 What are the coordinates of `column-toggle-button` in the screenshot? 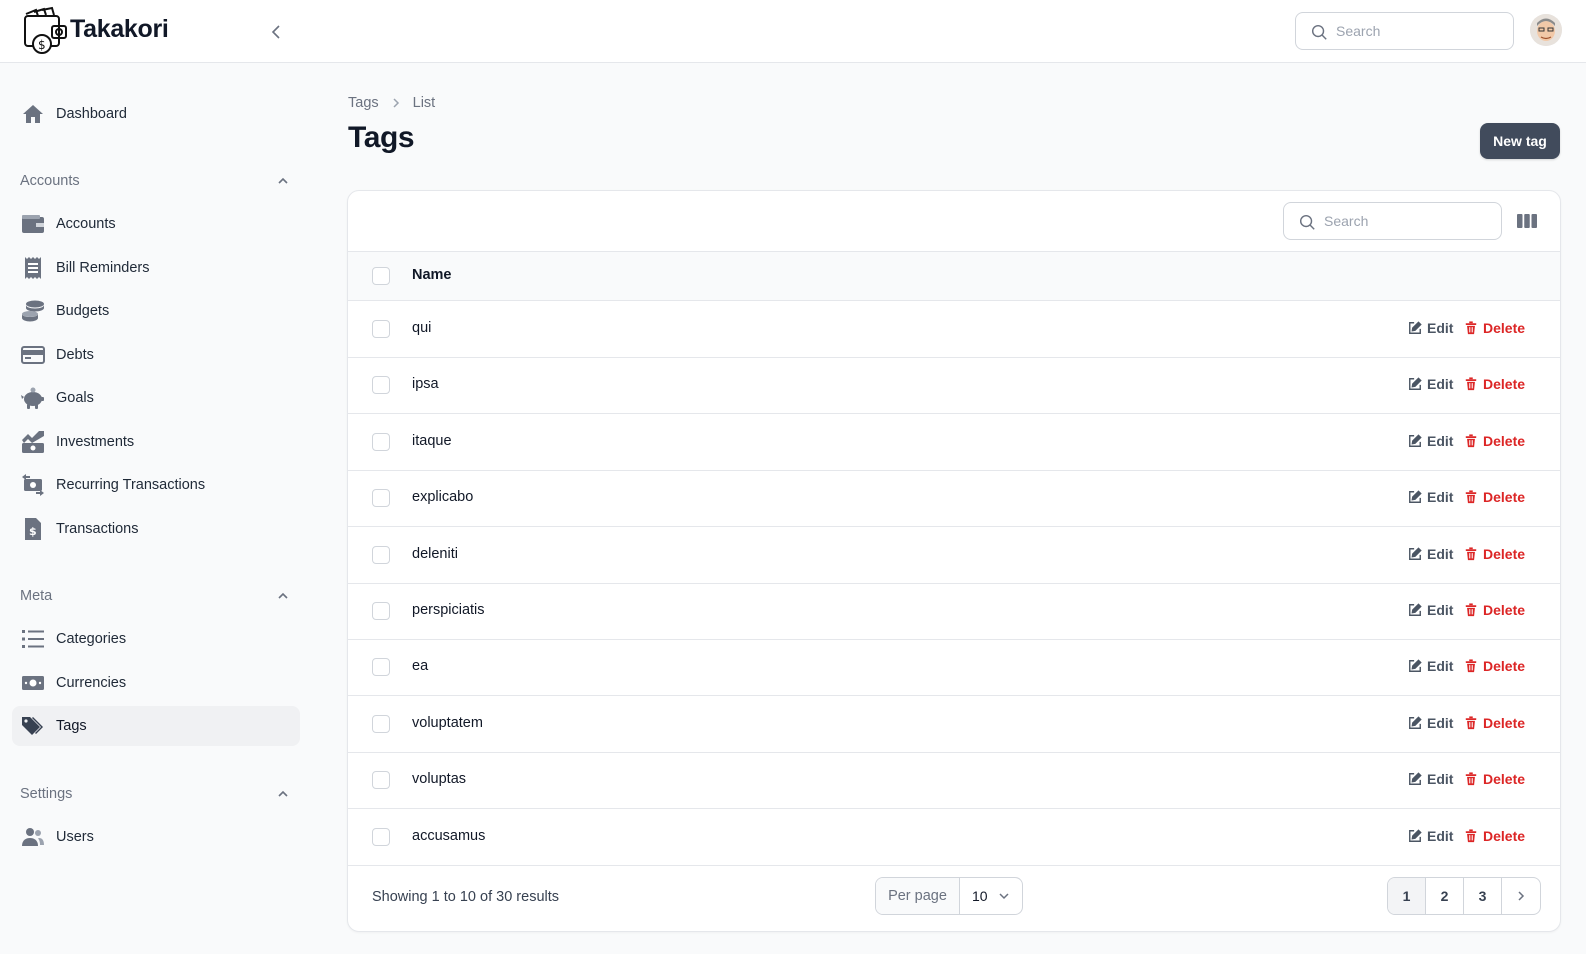 It's located at (1527, 221).